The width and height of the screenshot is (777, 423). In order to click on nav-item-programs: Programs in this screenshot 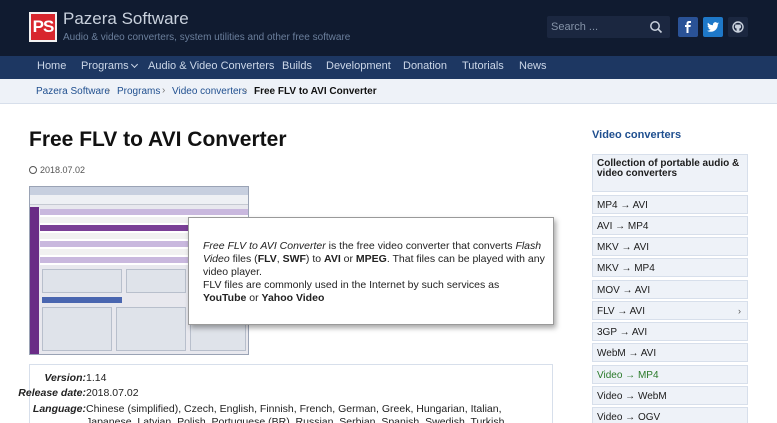, I will do `click(109, 66)`.